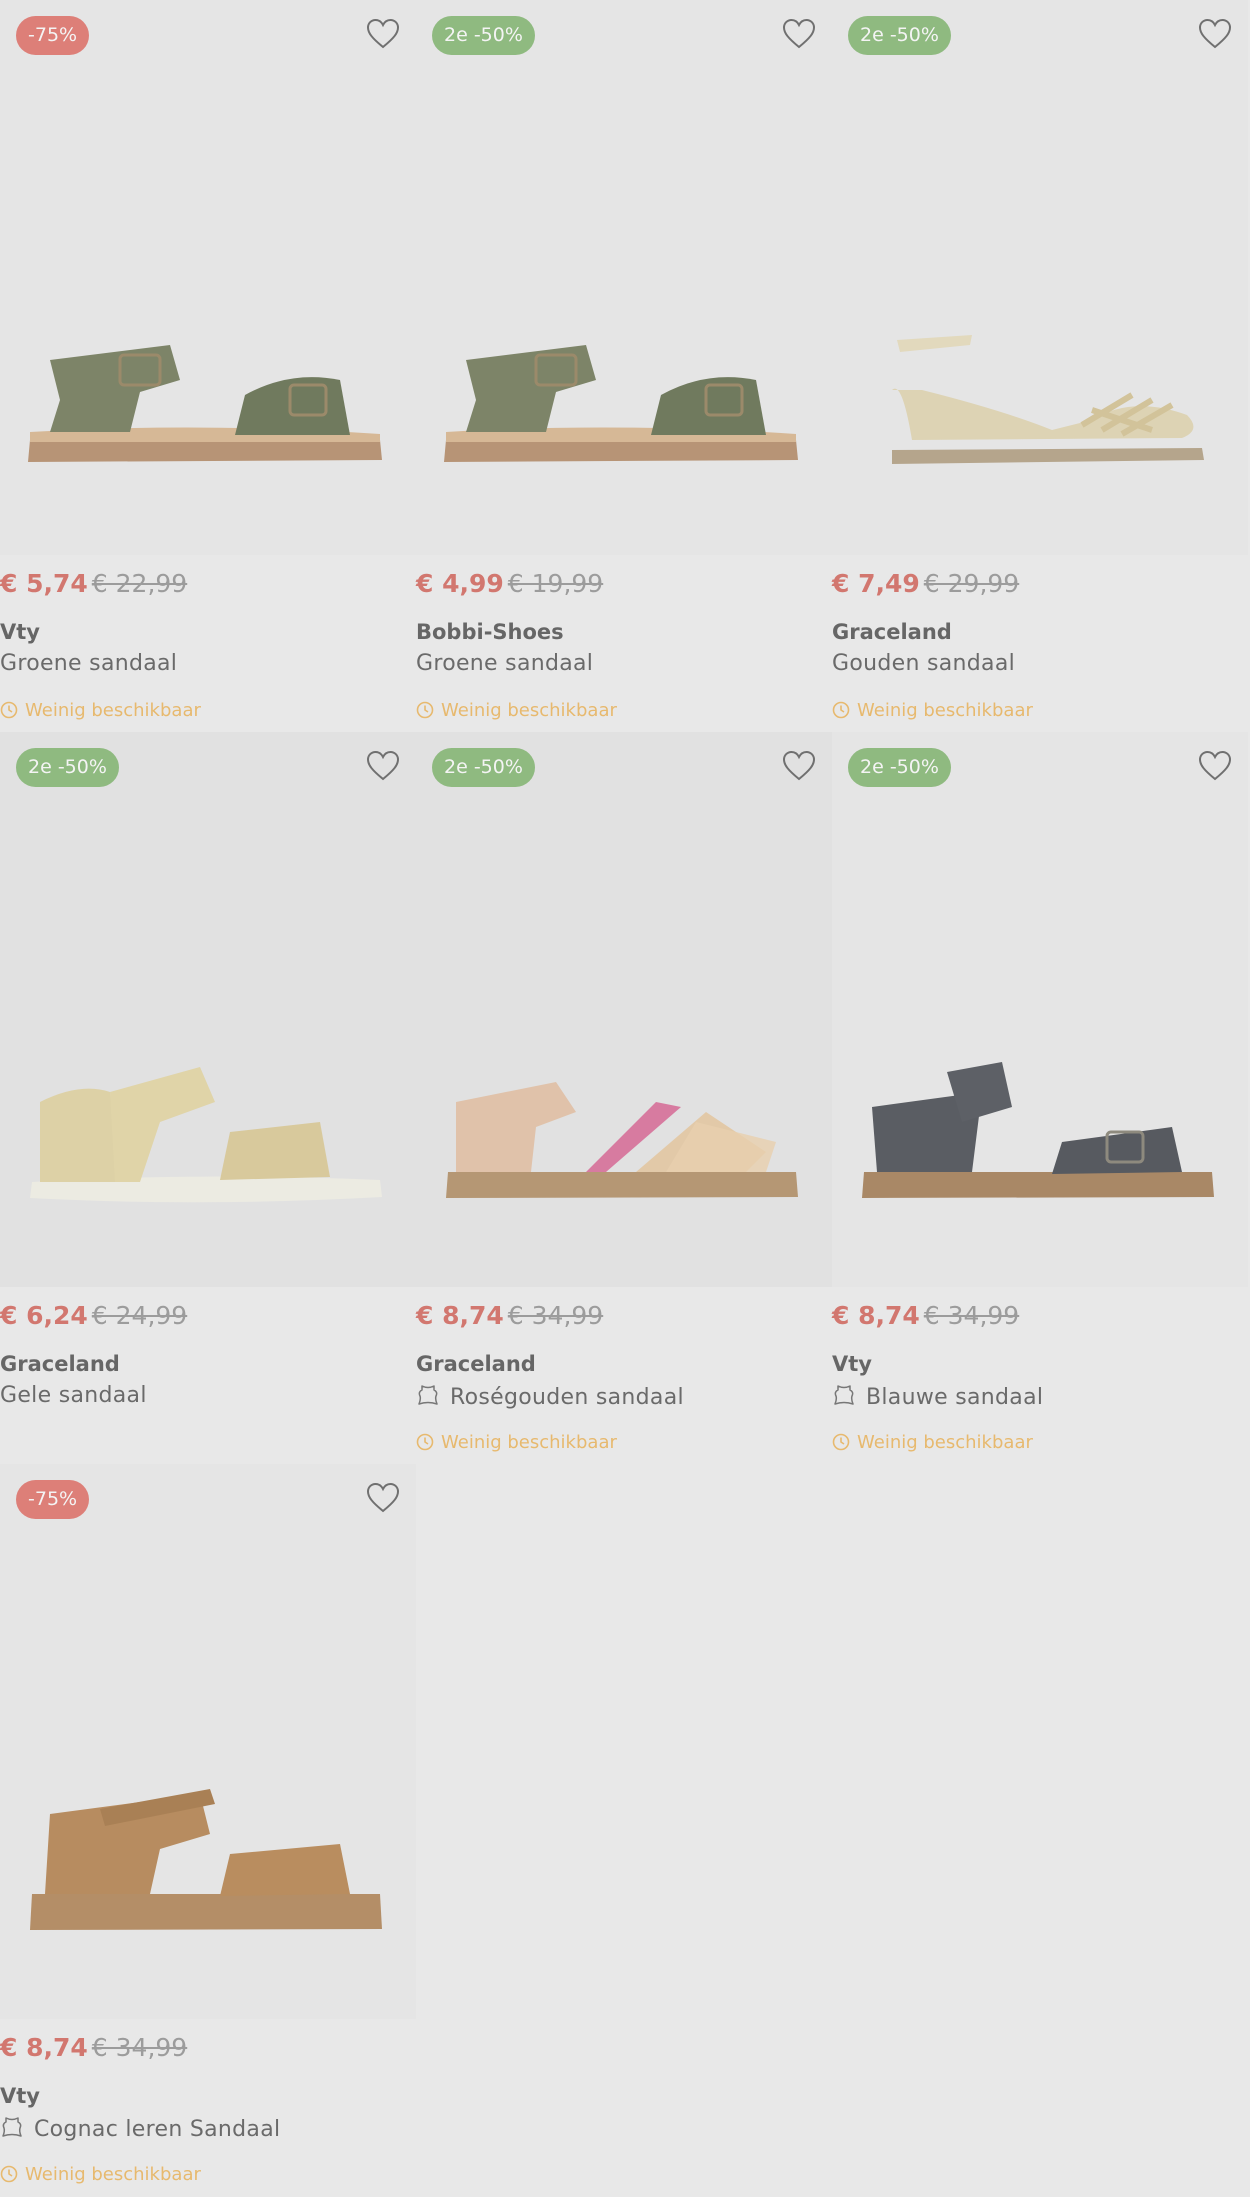 This screenshot has height=2197, width=1250. I want to click on original-price: € 24,99, so click(139, 1315).